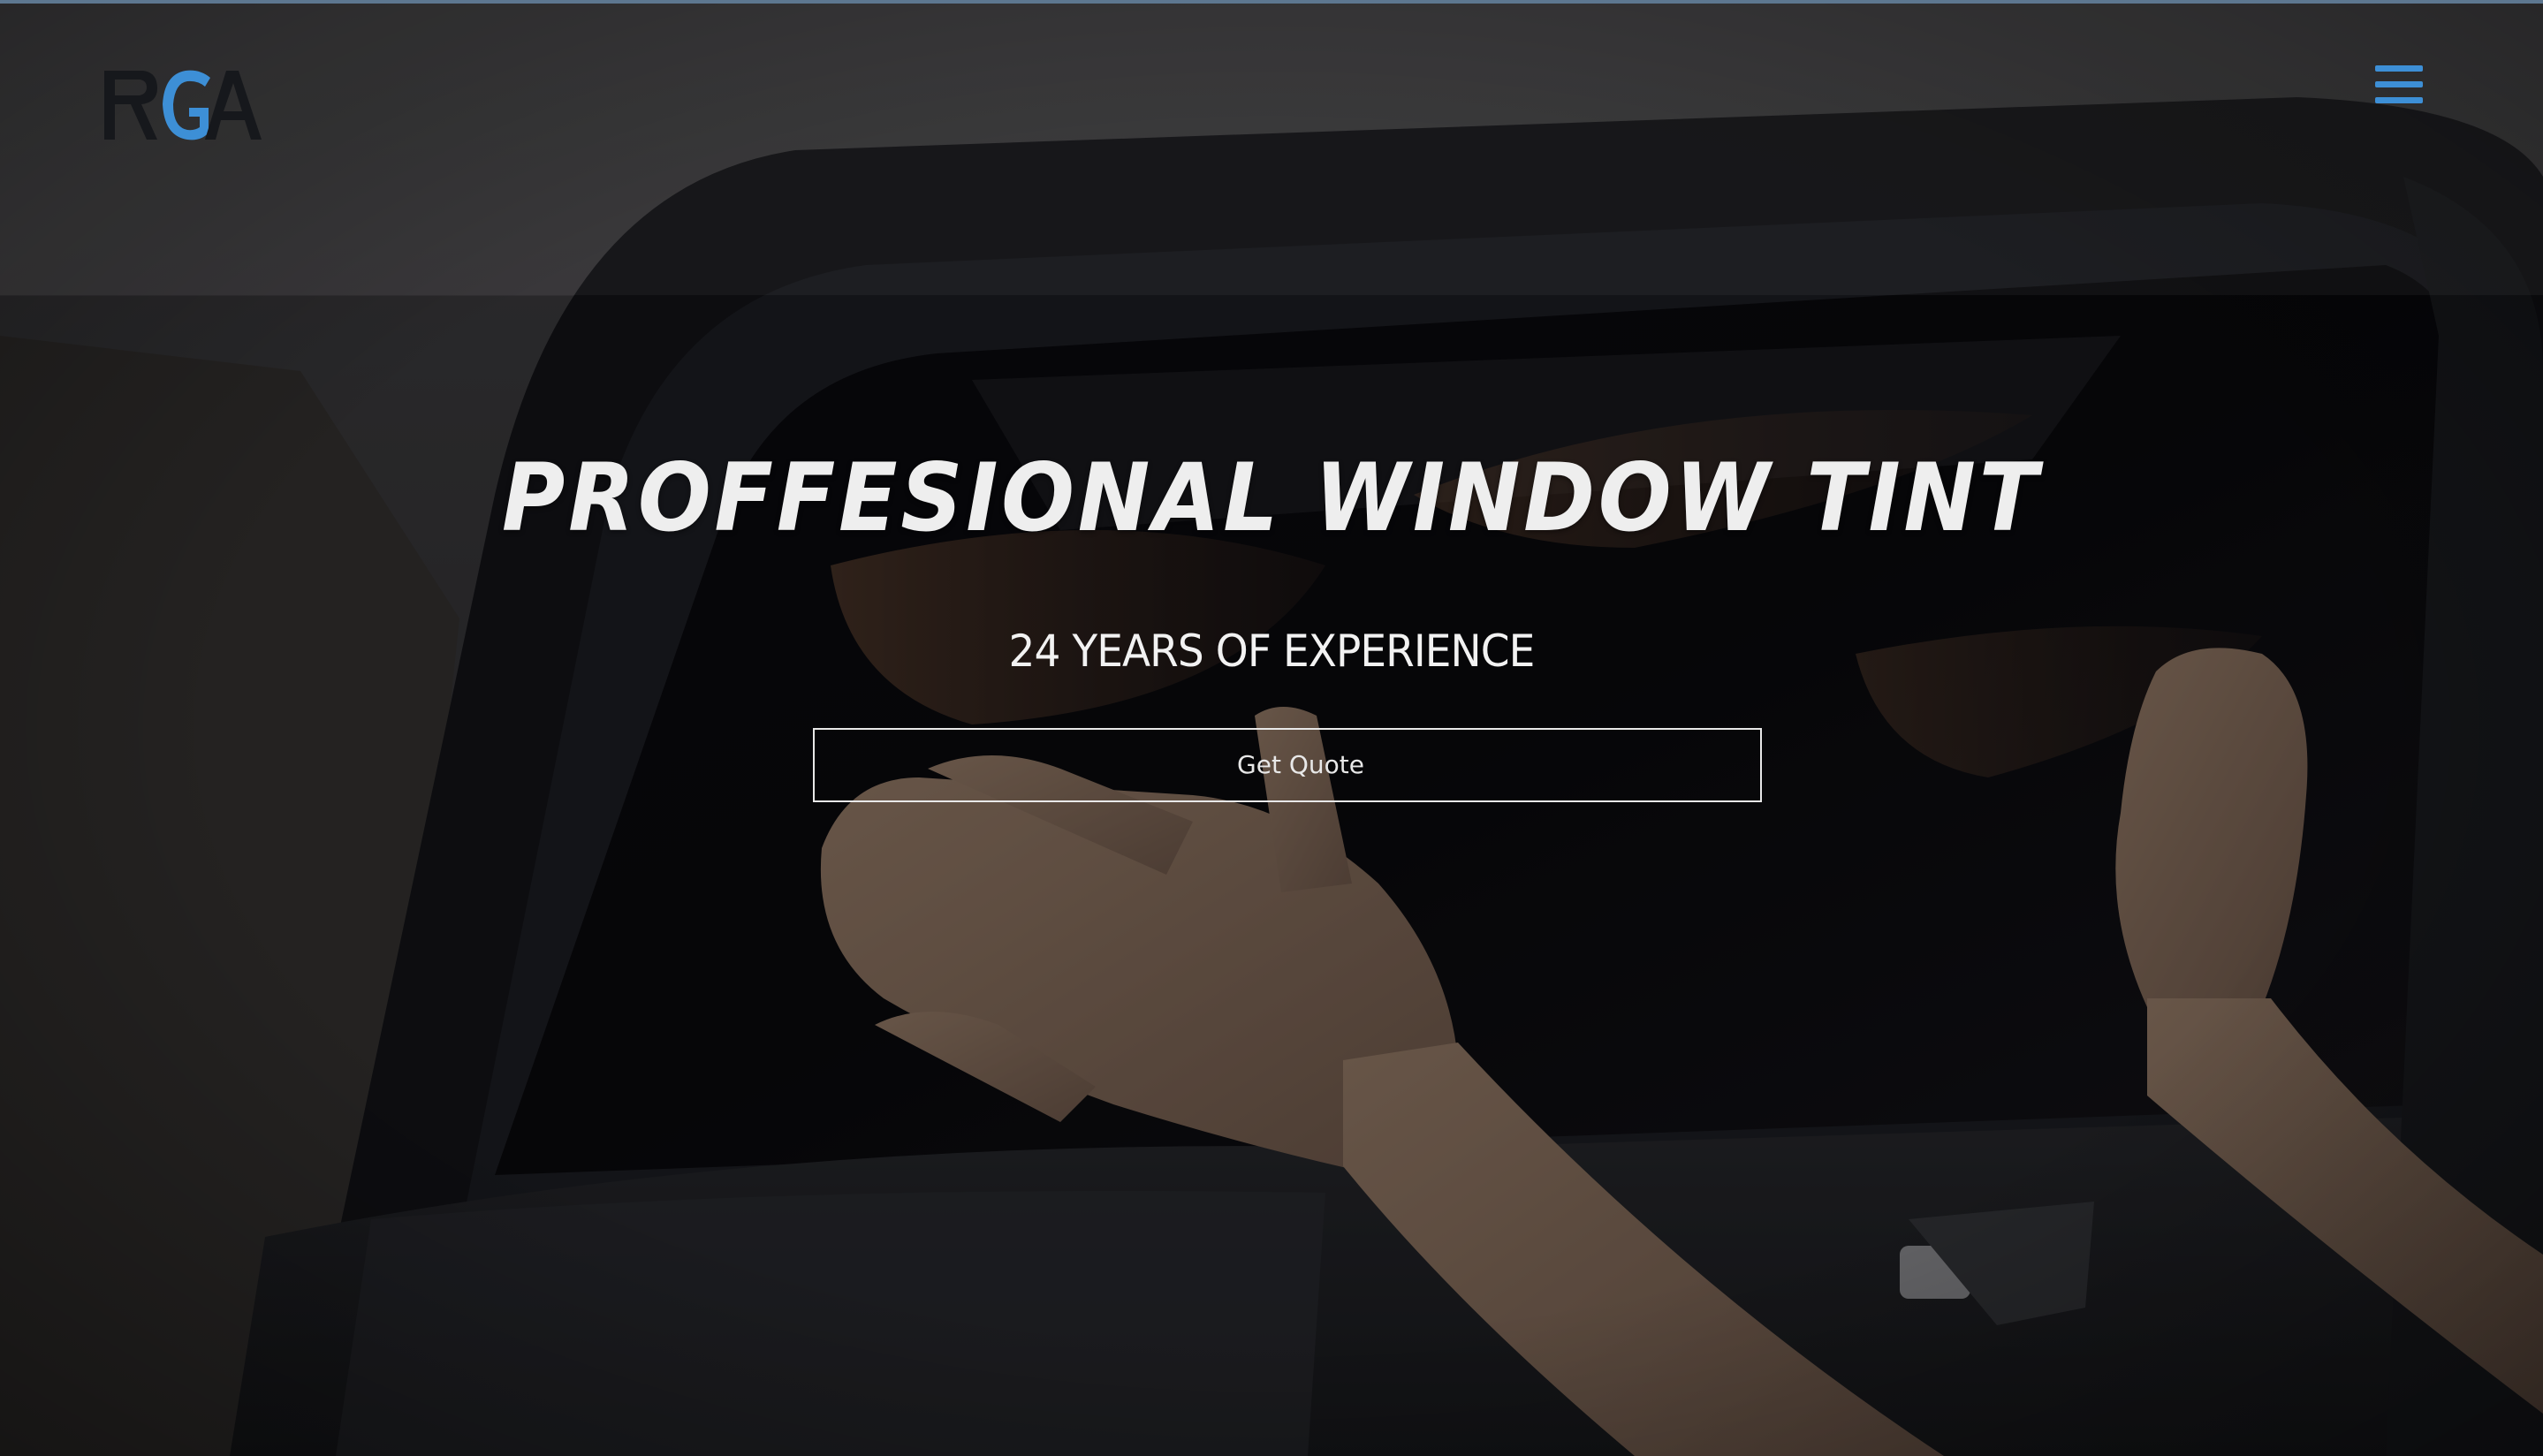 The height and width of the screenshot is (1456, 2543). Describe the element at coordinates (1272, 652) in the screenshot. I see `hero-subheadline: 24 YEARS OF EXPERIENCE` at that location.